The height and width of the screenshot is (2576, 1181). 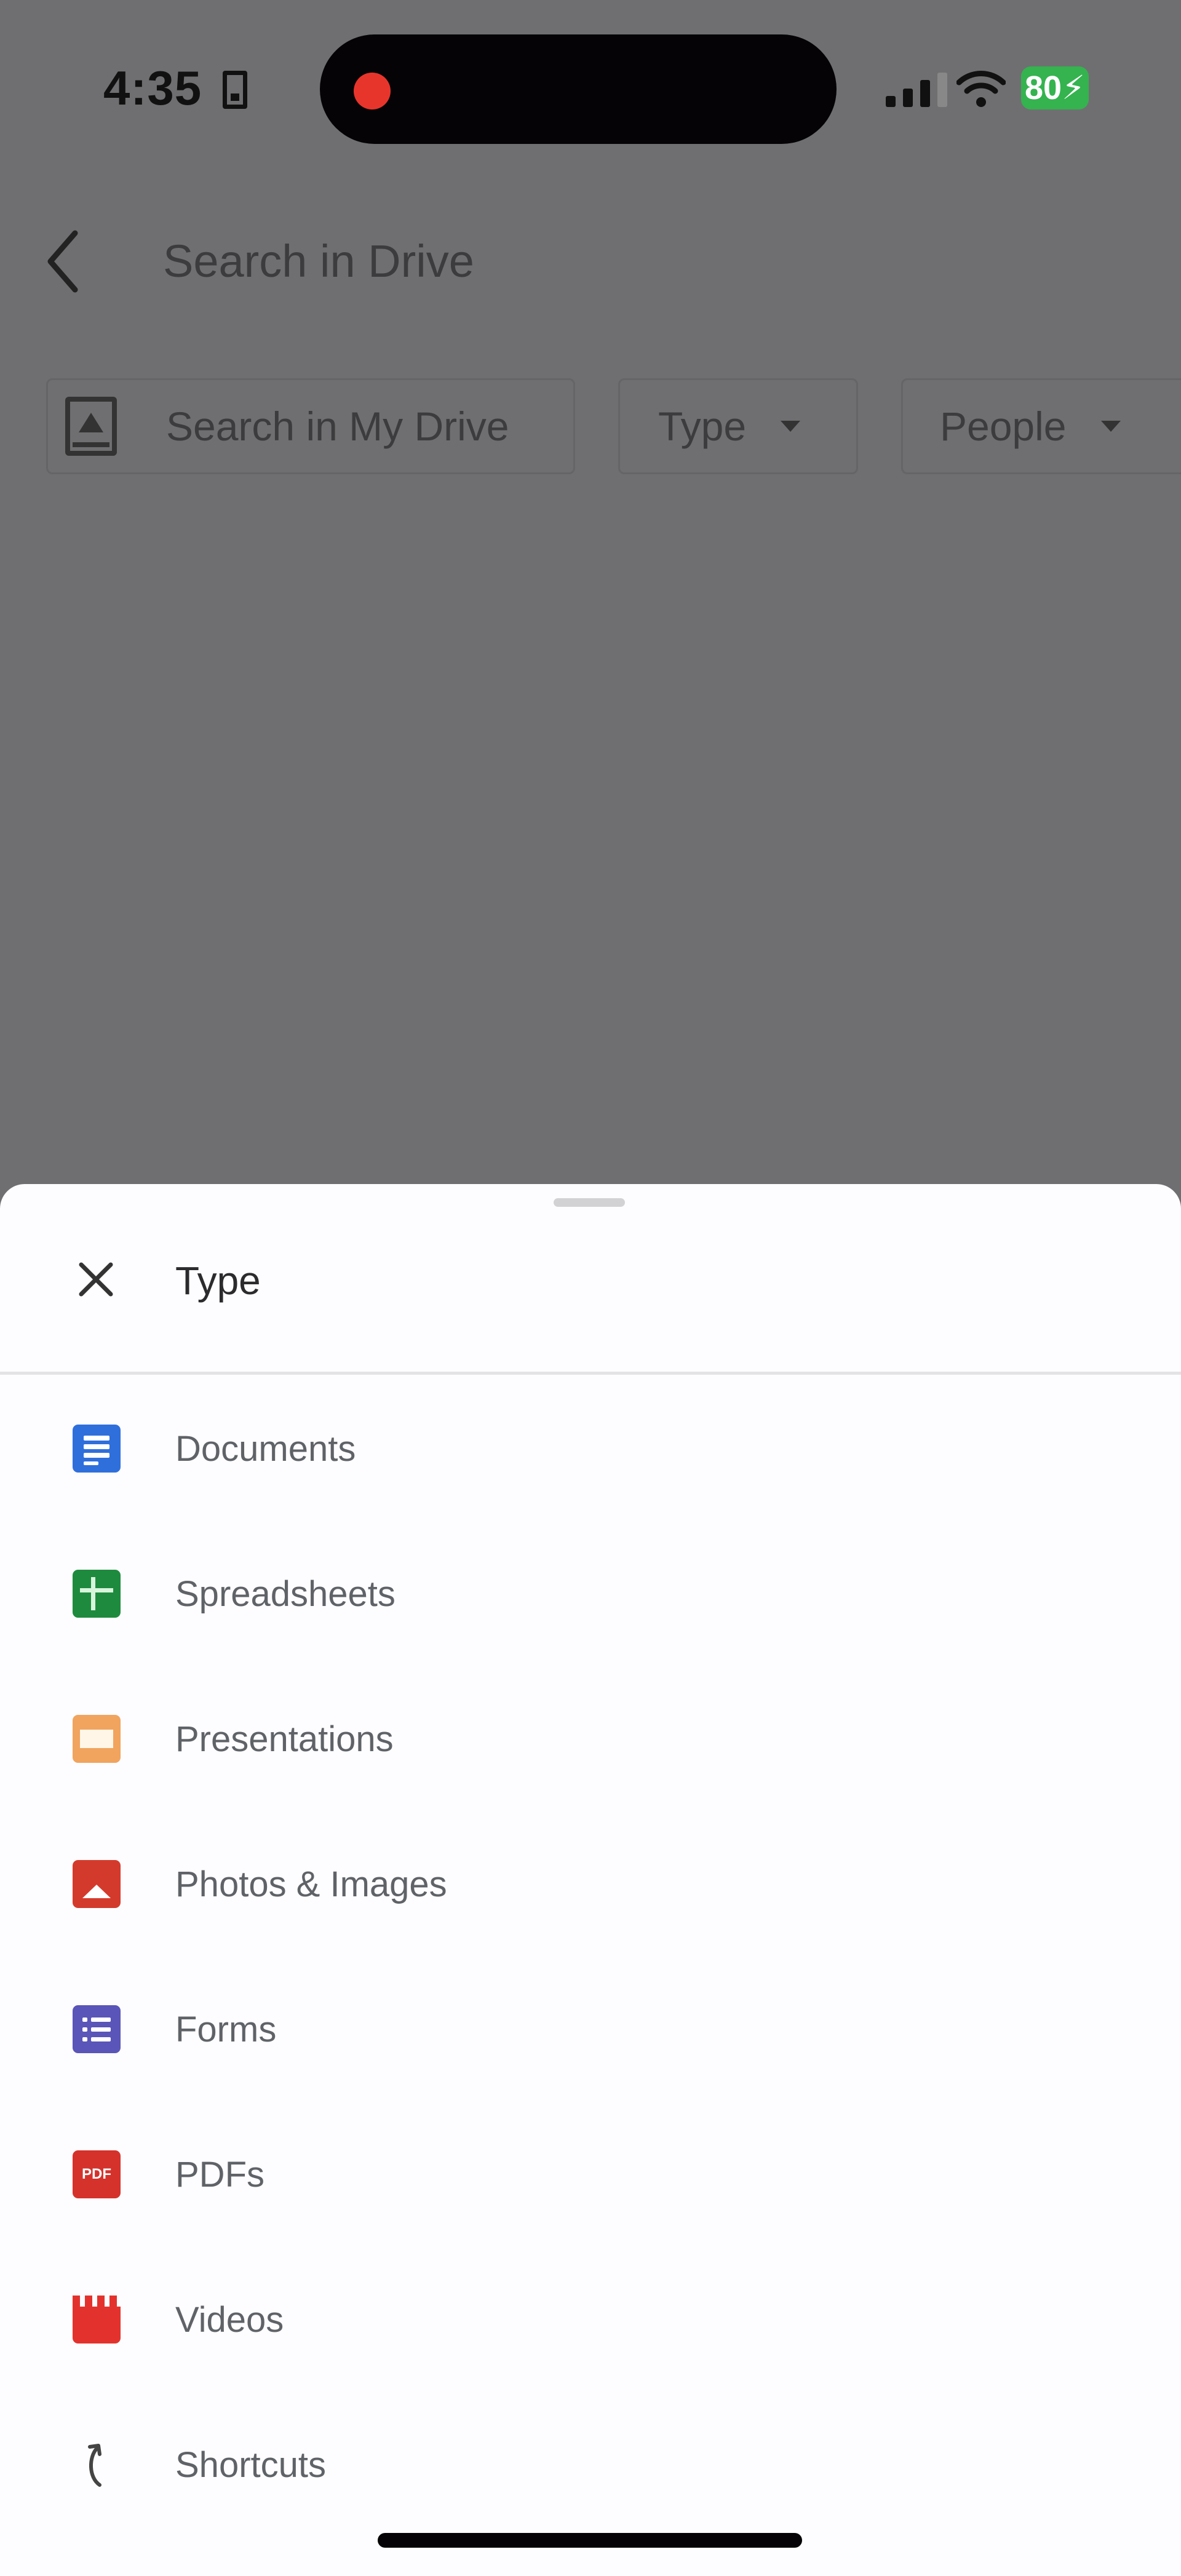 I want to click on chip-people: People, so click(x=1041, y=426).